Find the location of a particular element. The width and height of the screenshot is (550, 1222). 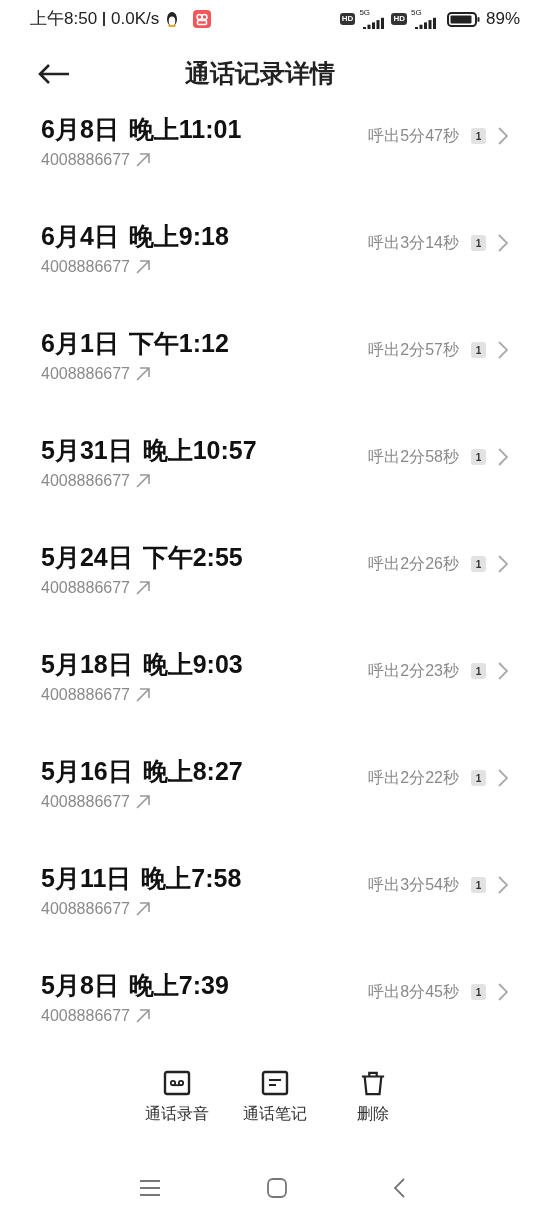

call-time: 晚上8:27 is located at coordinates (192, 771).